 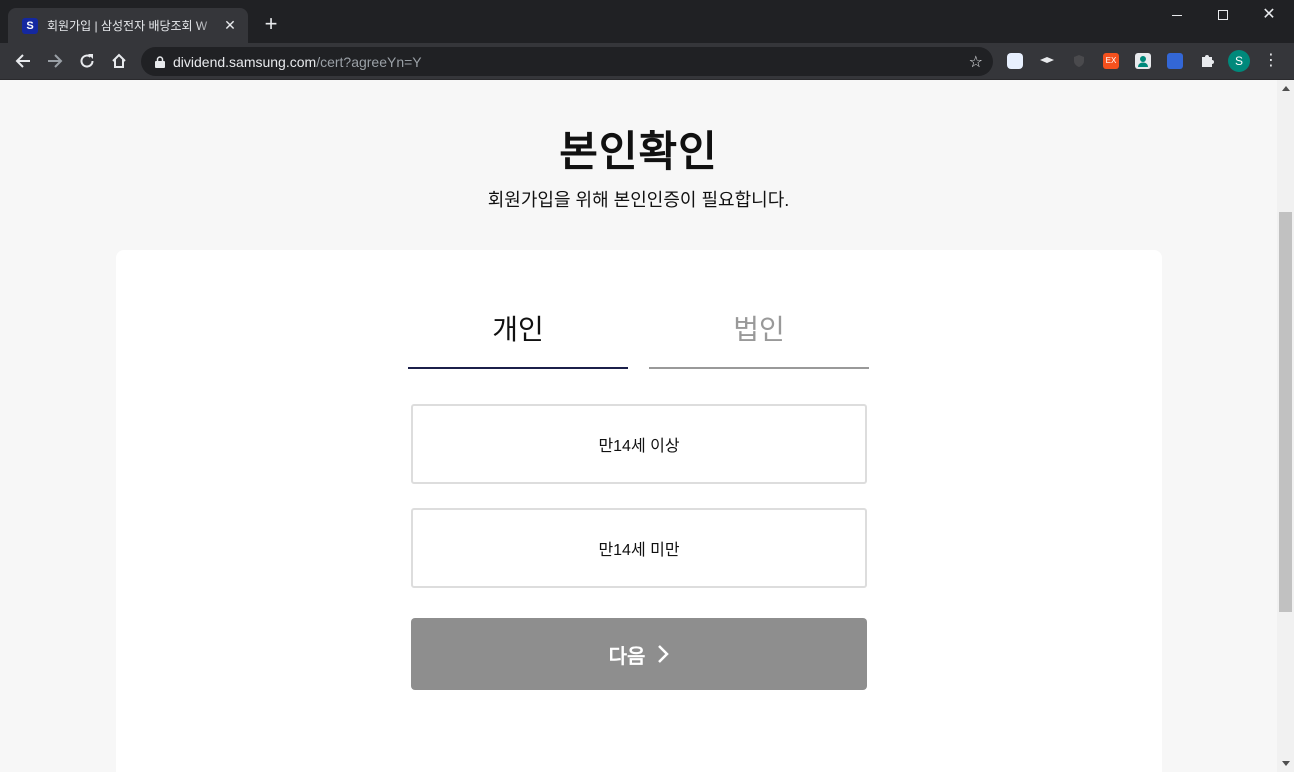 What do you see at coordinates (1285, 88) in the screenshot?
I see `scroll-up-arrow-icon` at bounding box center [1285, 88].